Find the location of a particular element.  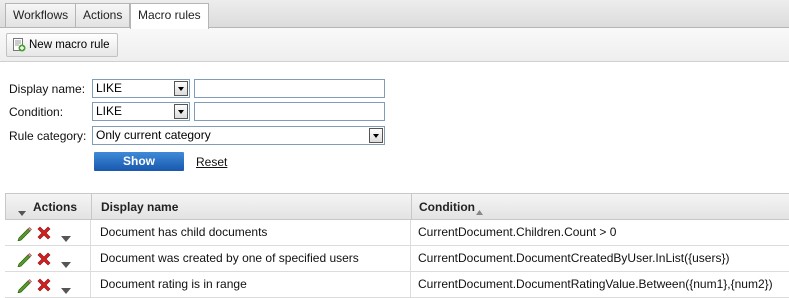

rule-category-value: Only current category is located at coordinates (153, 135).